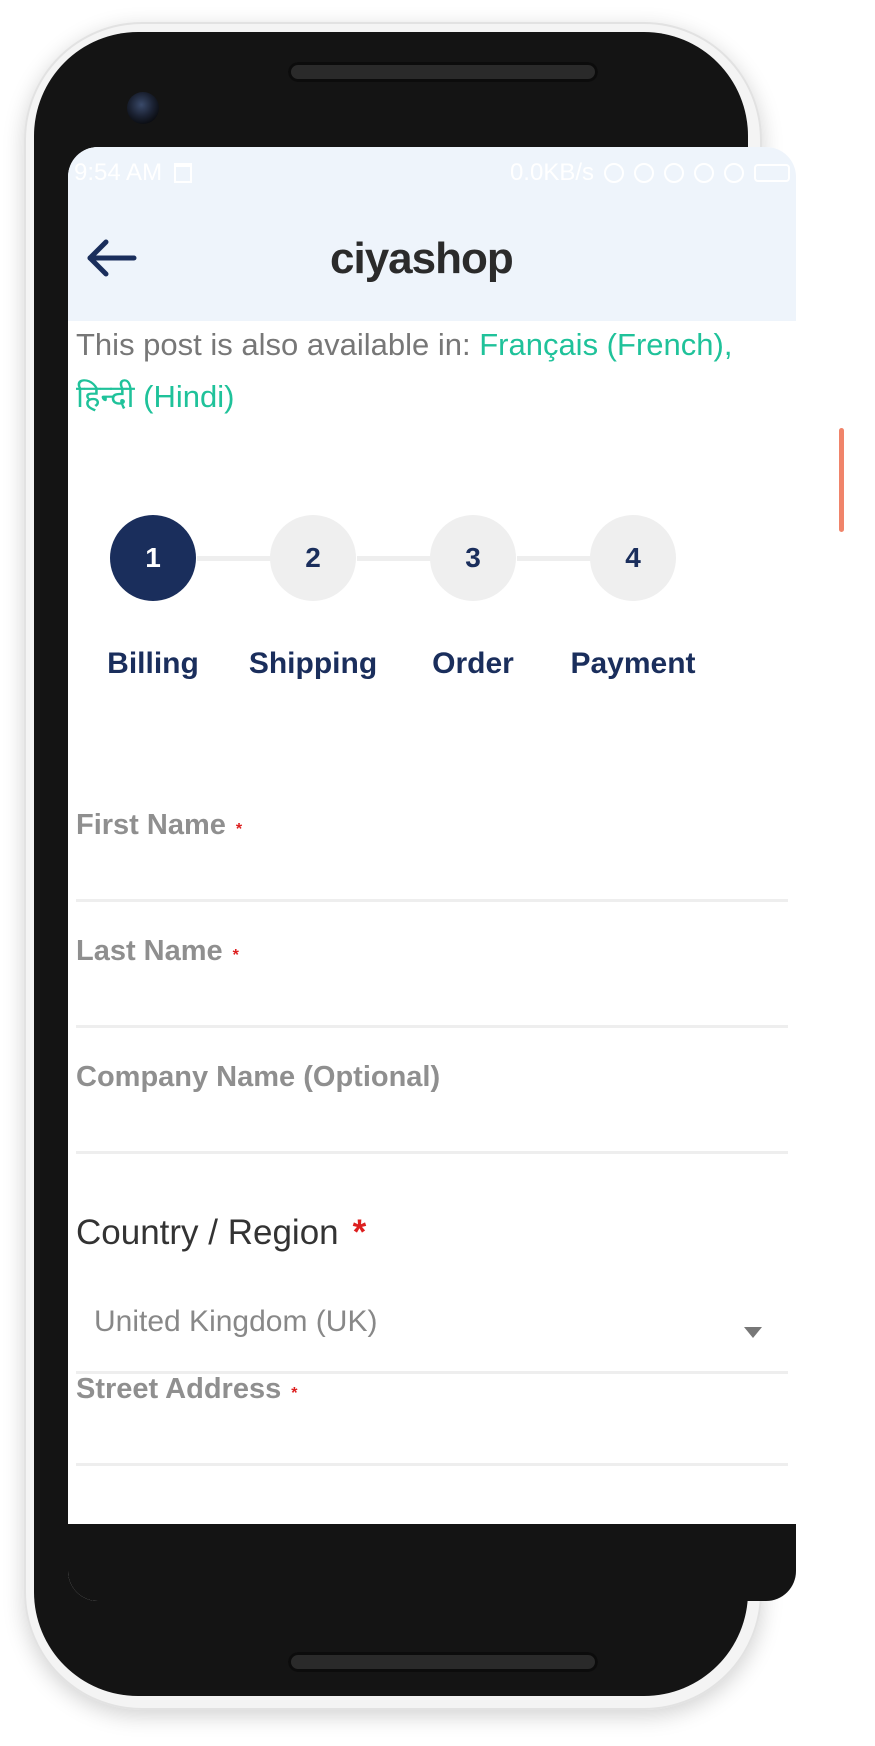  I want to click on bottom-speaker, so click(443, 1662).